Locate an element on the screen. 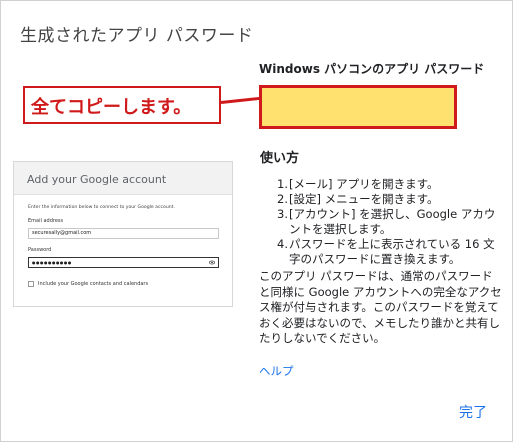 Image resolution: width=513 pixels, height=442 pixels. step-text: パスワードを上に表示されている 16 文字のパスワードに置き換えます。 is located at coordinates (392, 251).